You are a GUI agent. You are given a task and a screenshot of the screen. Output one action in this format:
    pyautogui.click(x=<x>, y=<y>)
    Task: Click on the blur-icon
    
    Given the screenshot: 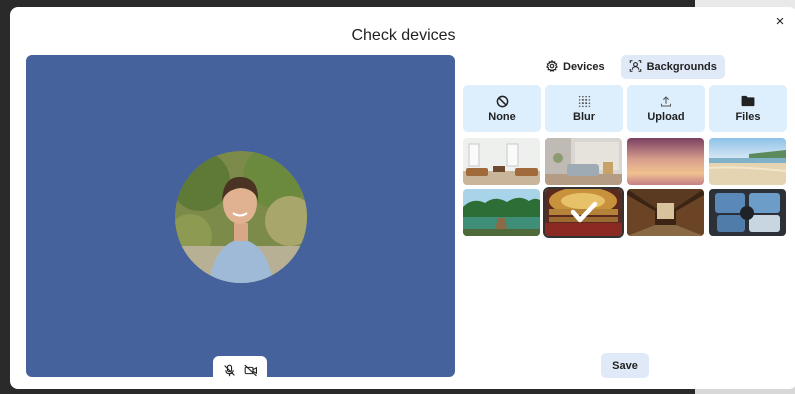 What is the action you would take?
    pyautogui.click(x=584, y=101)
    